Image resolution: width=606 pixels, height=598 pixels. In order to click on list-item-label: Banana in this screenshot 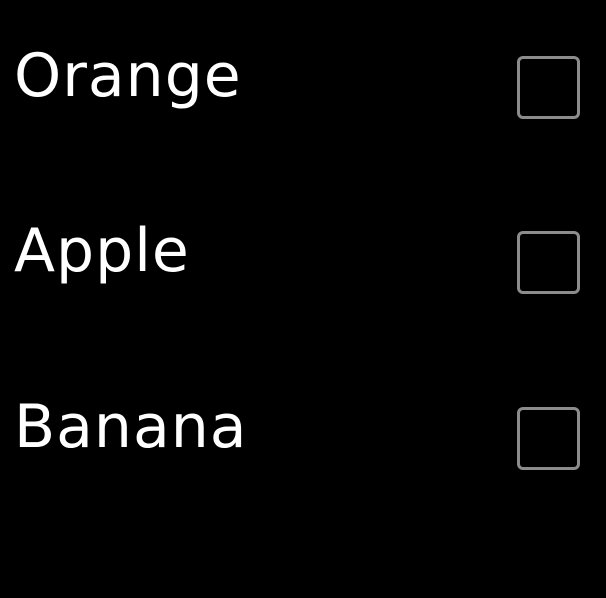, I will do `click(131, 427)`.